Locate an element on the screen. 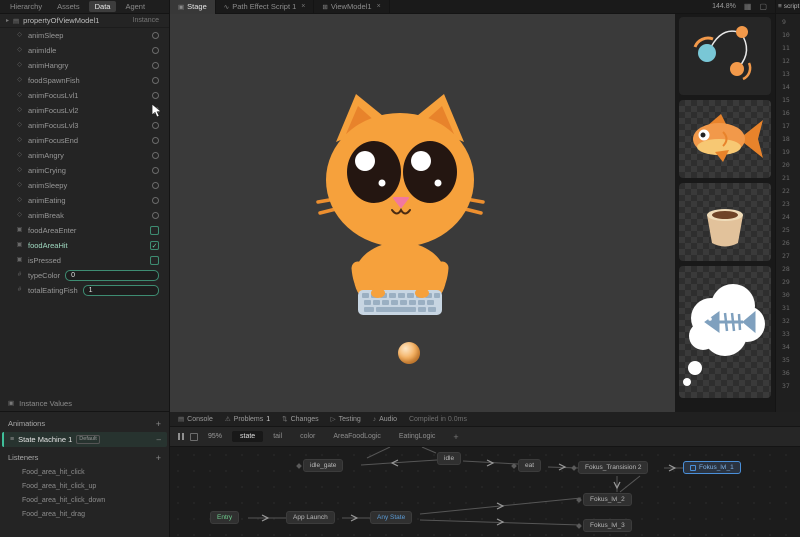 This screenshot has width=800, height=537. panel-tab: Assets is located at coordinates (68, 6).